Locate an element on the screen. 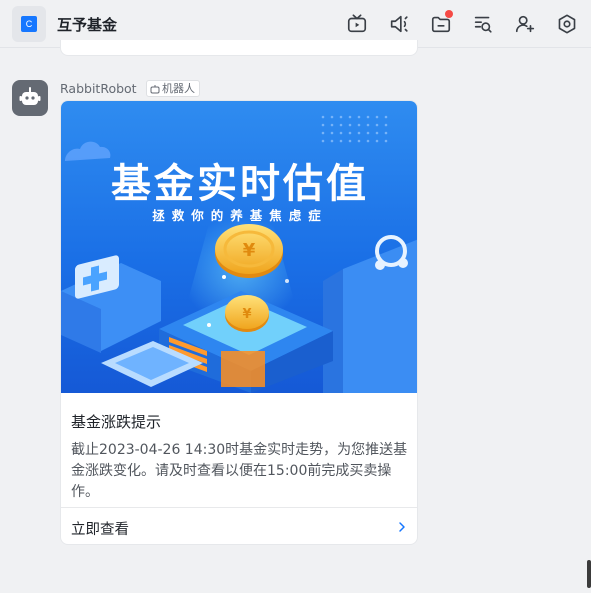 The image size is (591, 593). robot-icon is located at coordinates (30, 96).